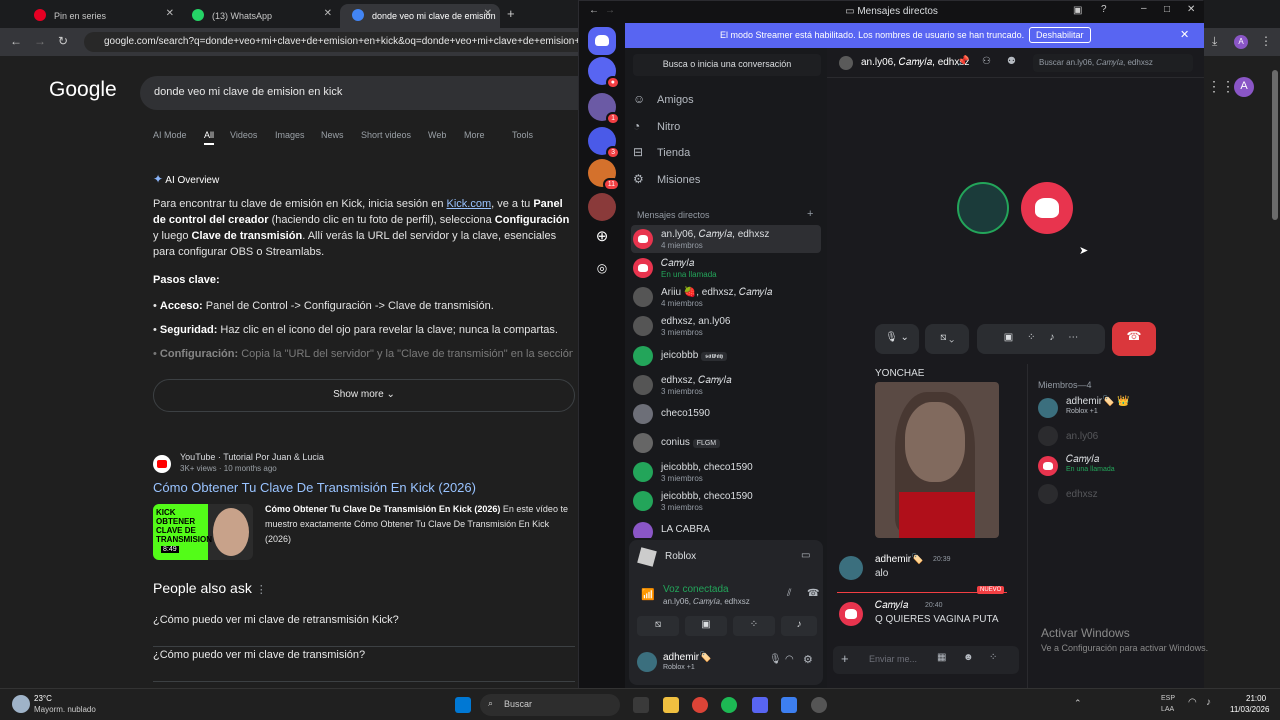  I want to click on download-icon: ⤓, so click(1214, 41).